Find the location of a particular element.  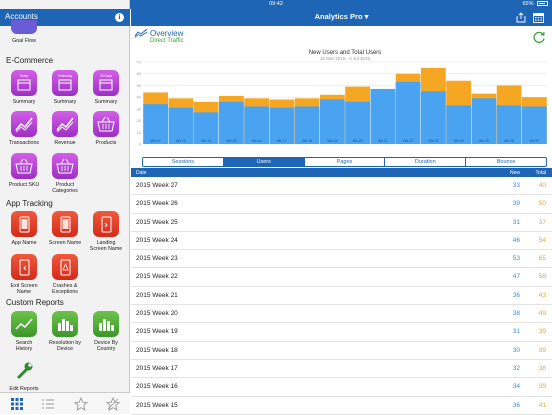

x-tick-label: Wk 20 is located at coordinates (358, 141).